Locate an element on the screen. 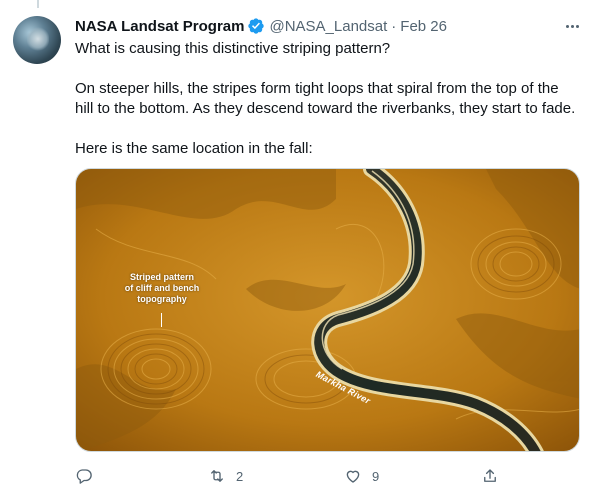 This screenshot has width=596, height=499. like-icon is located at coordinates (353, 476).